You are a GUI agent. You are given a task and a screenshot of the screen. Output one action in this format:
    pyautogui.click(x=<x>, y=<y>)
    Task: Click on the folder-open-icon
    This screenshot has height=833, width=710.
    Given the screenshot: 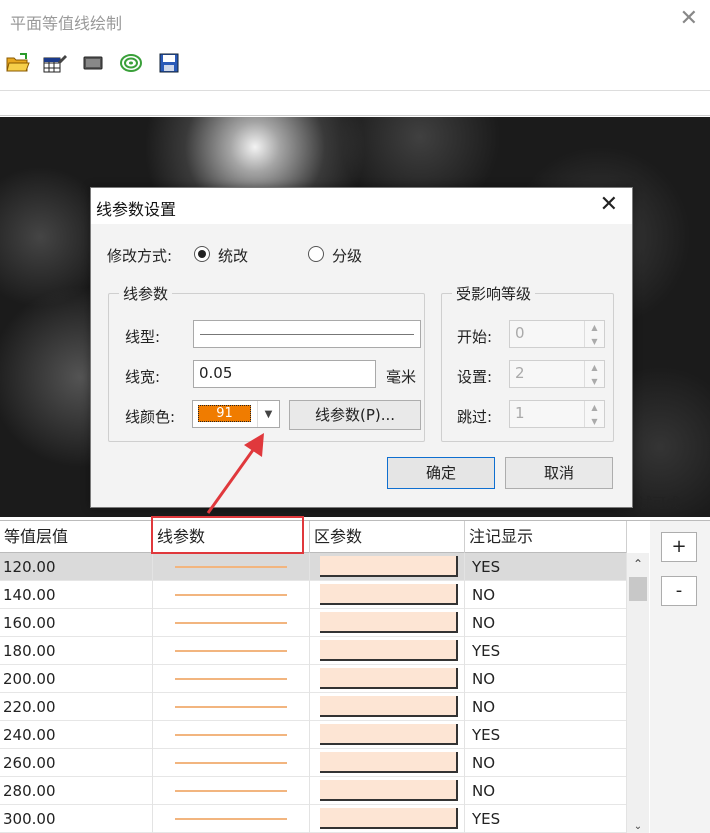 What is the action you would take?
    pyautogui.click(x=18, y=63)
    